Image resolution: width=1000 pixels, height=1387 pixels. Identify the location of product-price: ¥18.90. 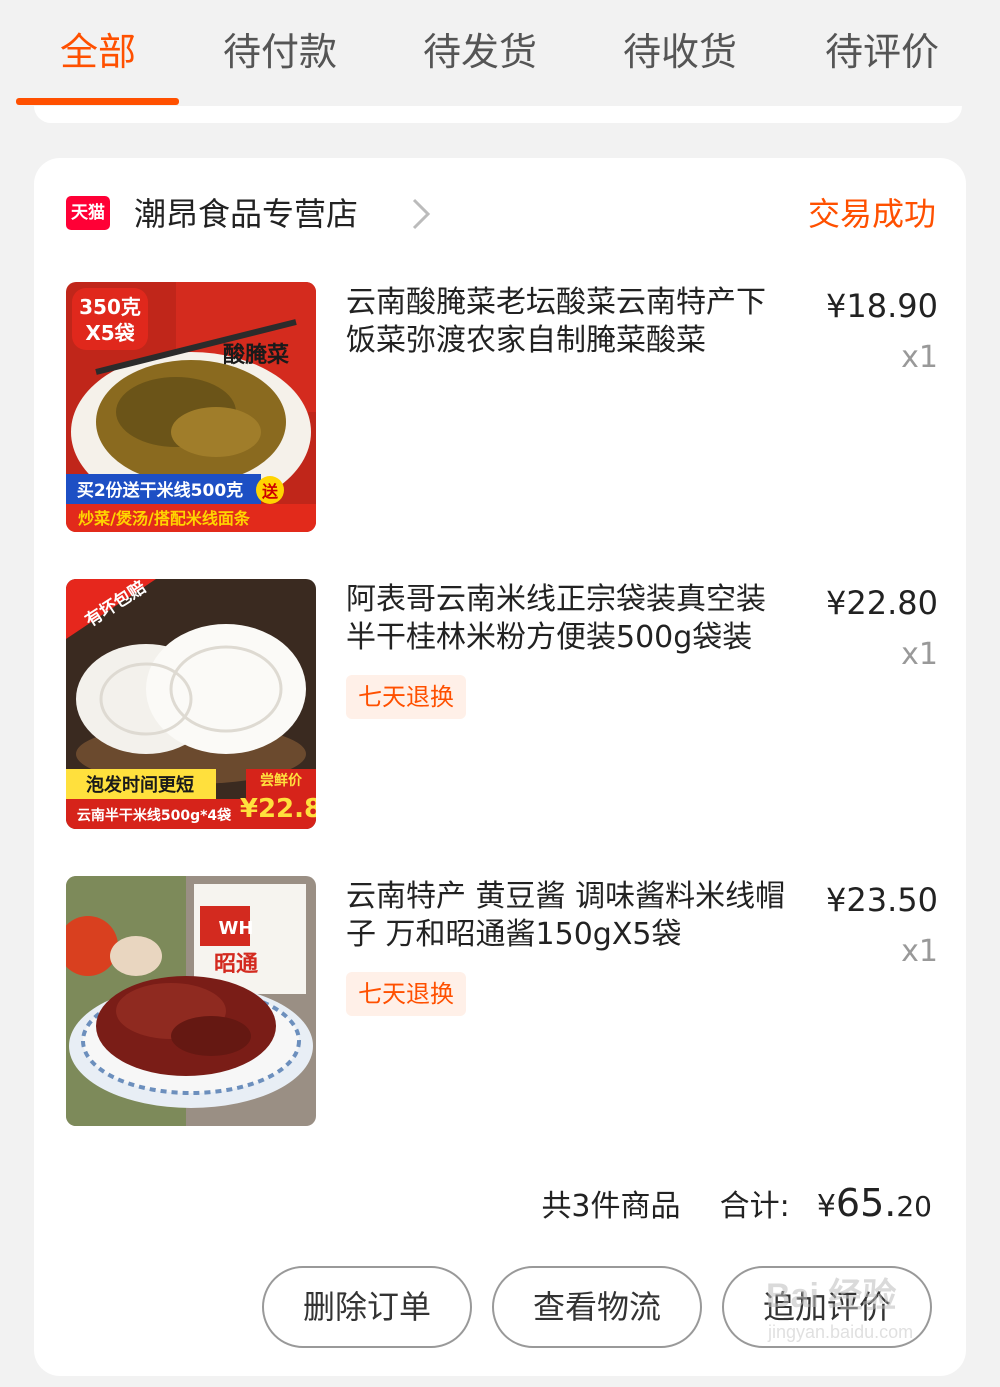
(882, 306).